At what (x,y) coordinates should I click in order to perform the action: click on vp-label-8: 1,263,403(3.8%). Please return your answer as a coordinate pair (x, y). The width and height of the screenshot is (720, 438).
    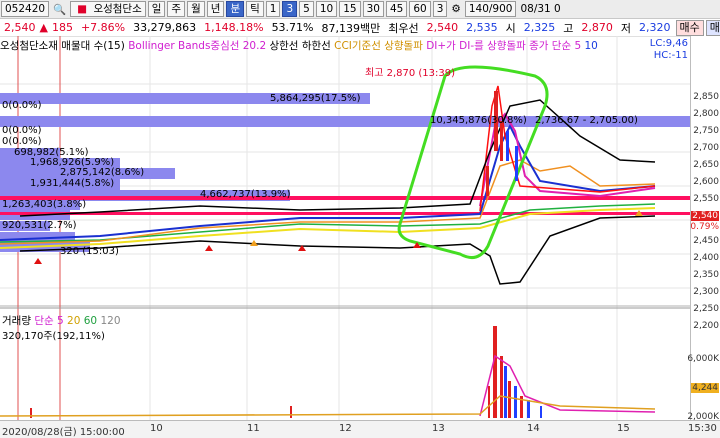
    Looking at the image, I should click on (44, 204).